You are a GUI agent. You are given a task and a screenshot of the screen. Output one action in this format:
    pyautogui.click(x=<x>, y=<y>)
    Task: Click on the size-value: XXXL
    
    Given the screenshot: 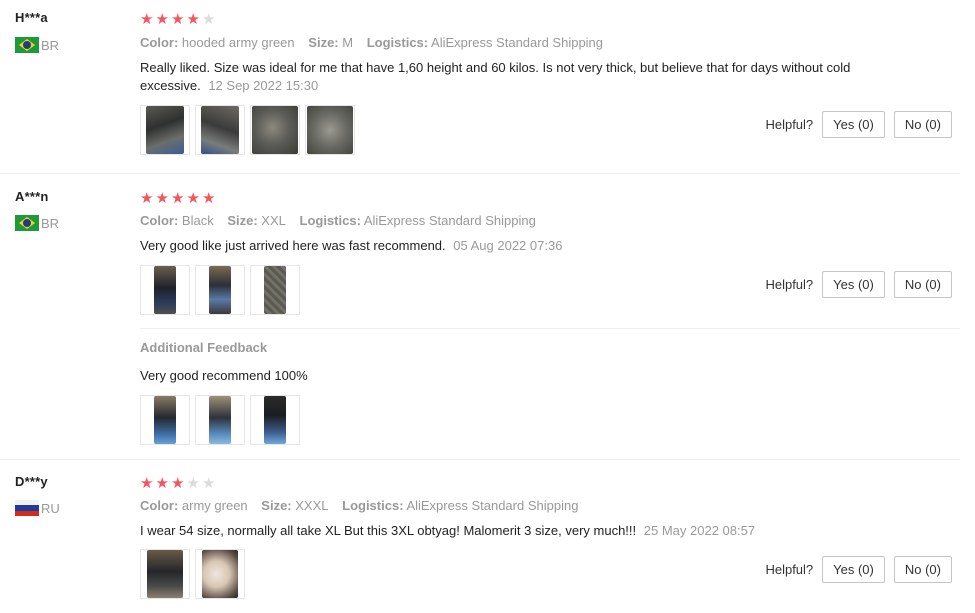 What is the action you would take?
    pyautogui.click(x=312, y=505)
    